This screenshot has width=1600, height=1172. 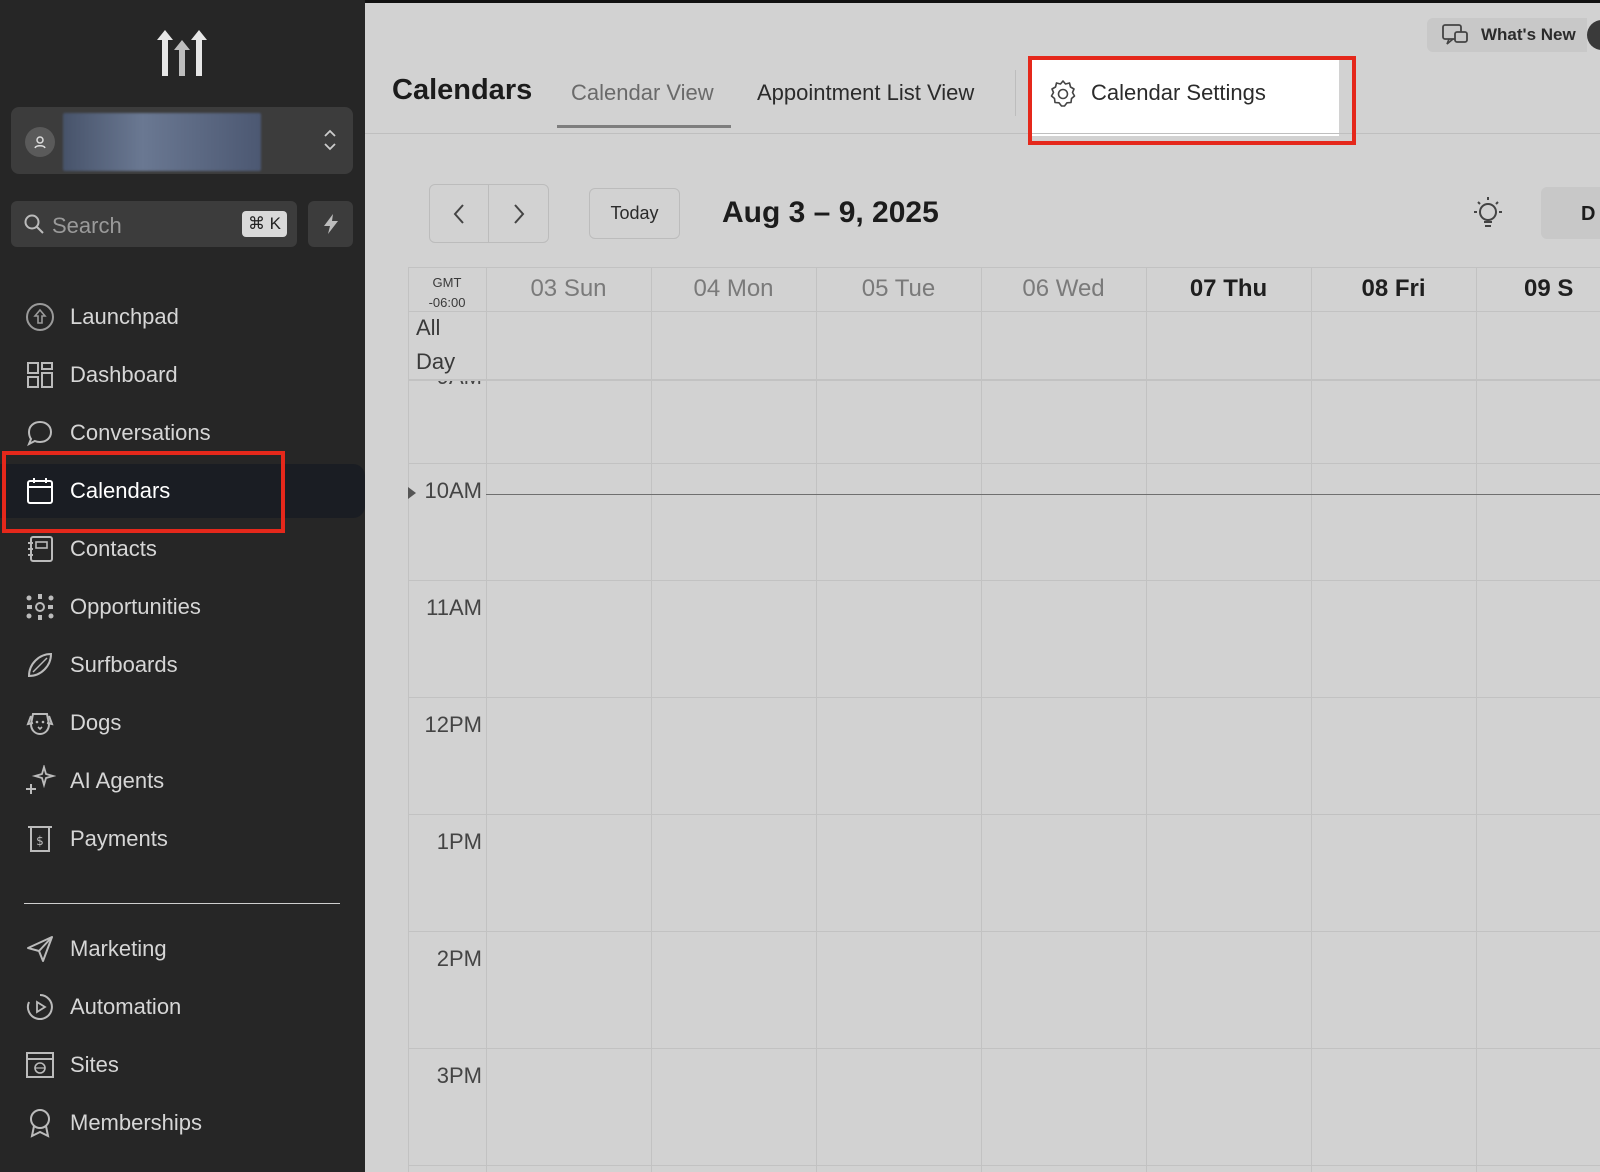 What do you see at coordinates (182, 549) in the screenshot?
I see `sidebar-item-contacts: Contacts` at bounding box center [182, 549].